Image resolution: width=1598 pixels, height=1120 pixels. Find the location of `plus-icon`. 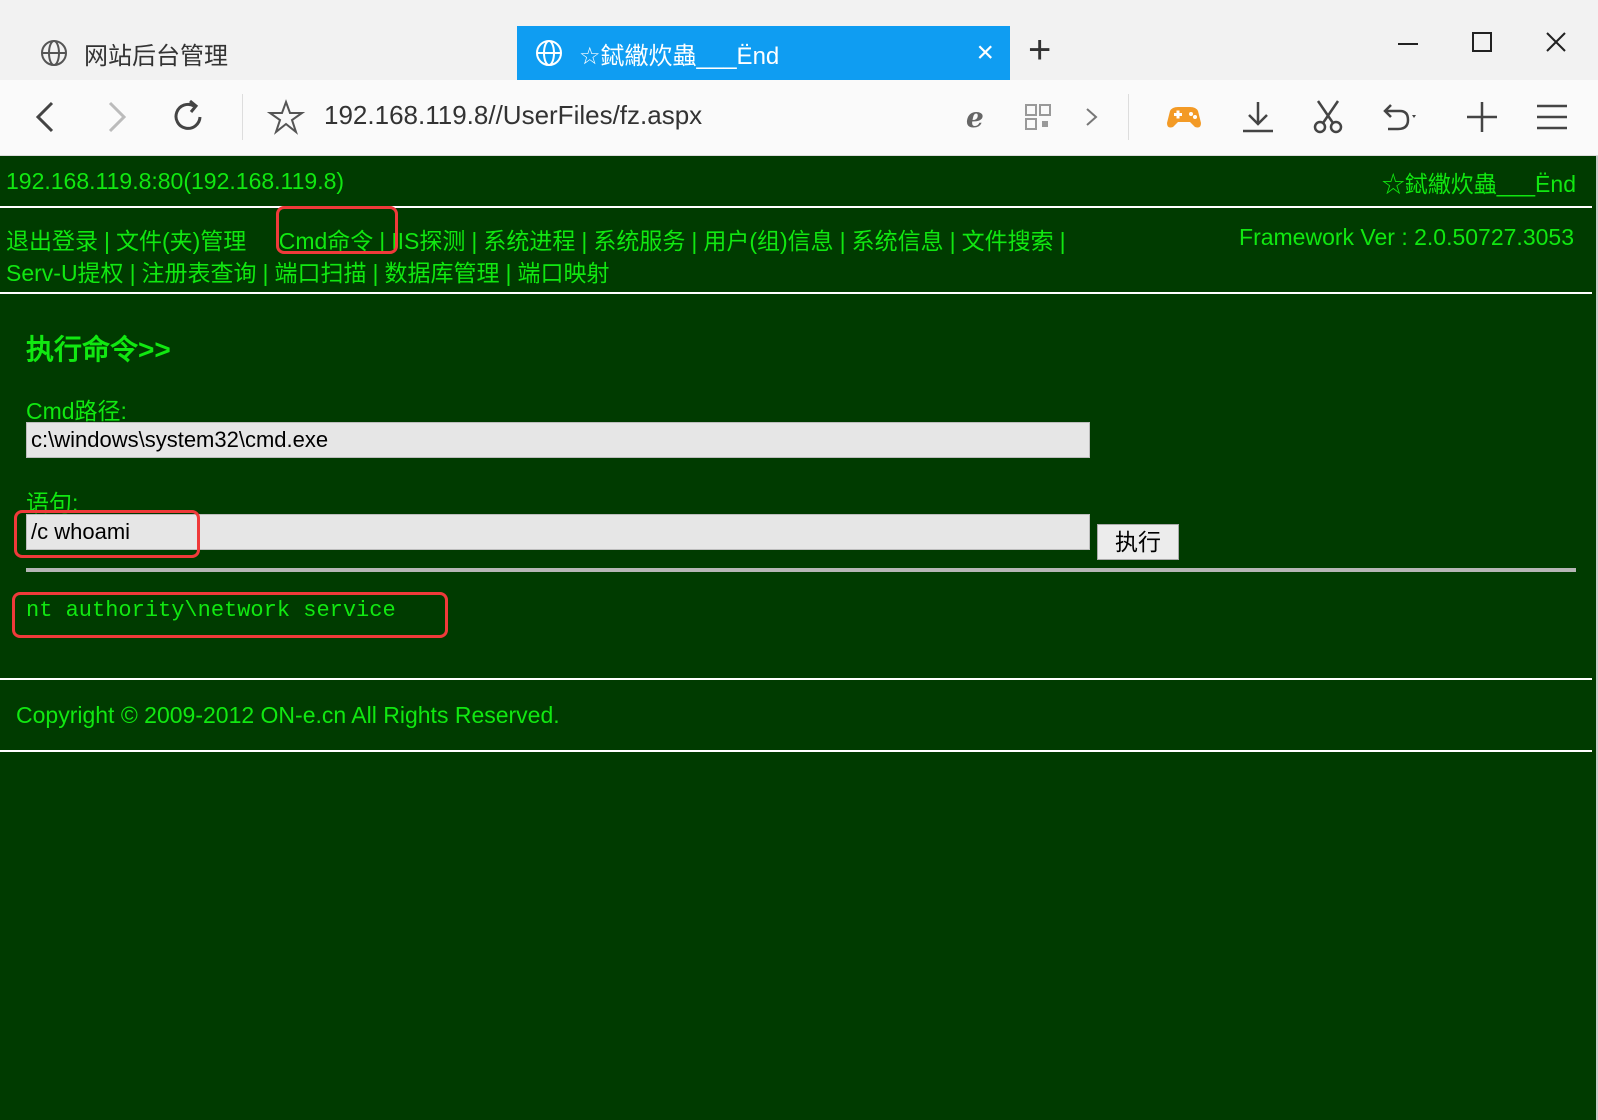

plus-icon is located at coordinates (1482, 117).